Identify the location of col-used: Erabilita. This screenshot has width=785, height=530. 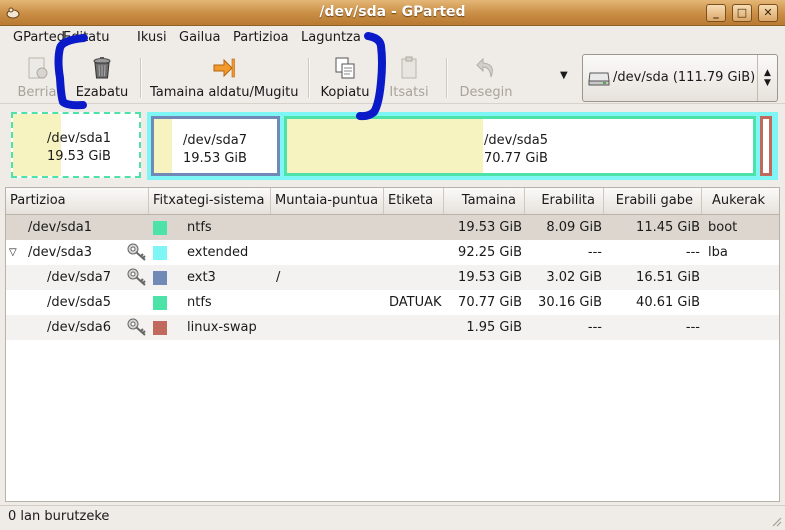
(564, 201).